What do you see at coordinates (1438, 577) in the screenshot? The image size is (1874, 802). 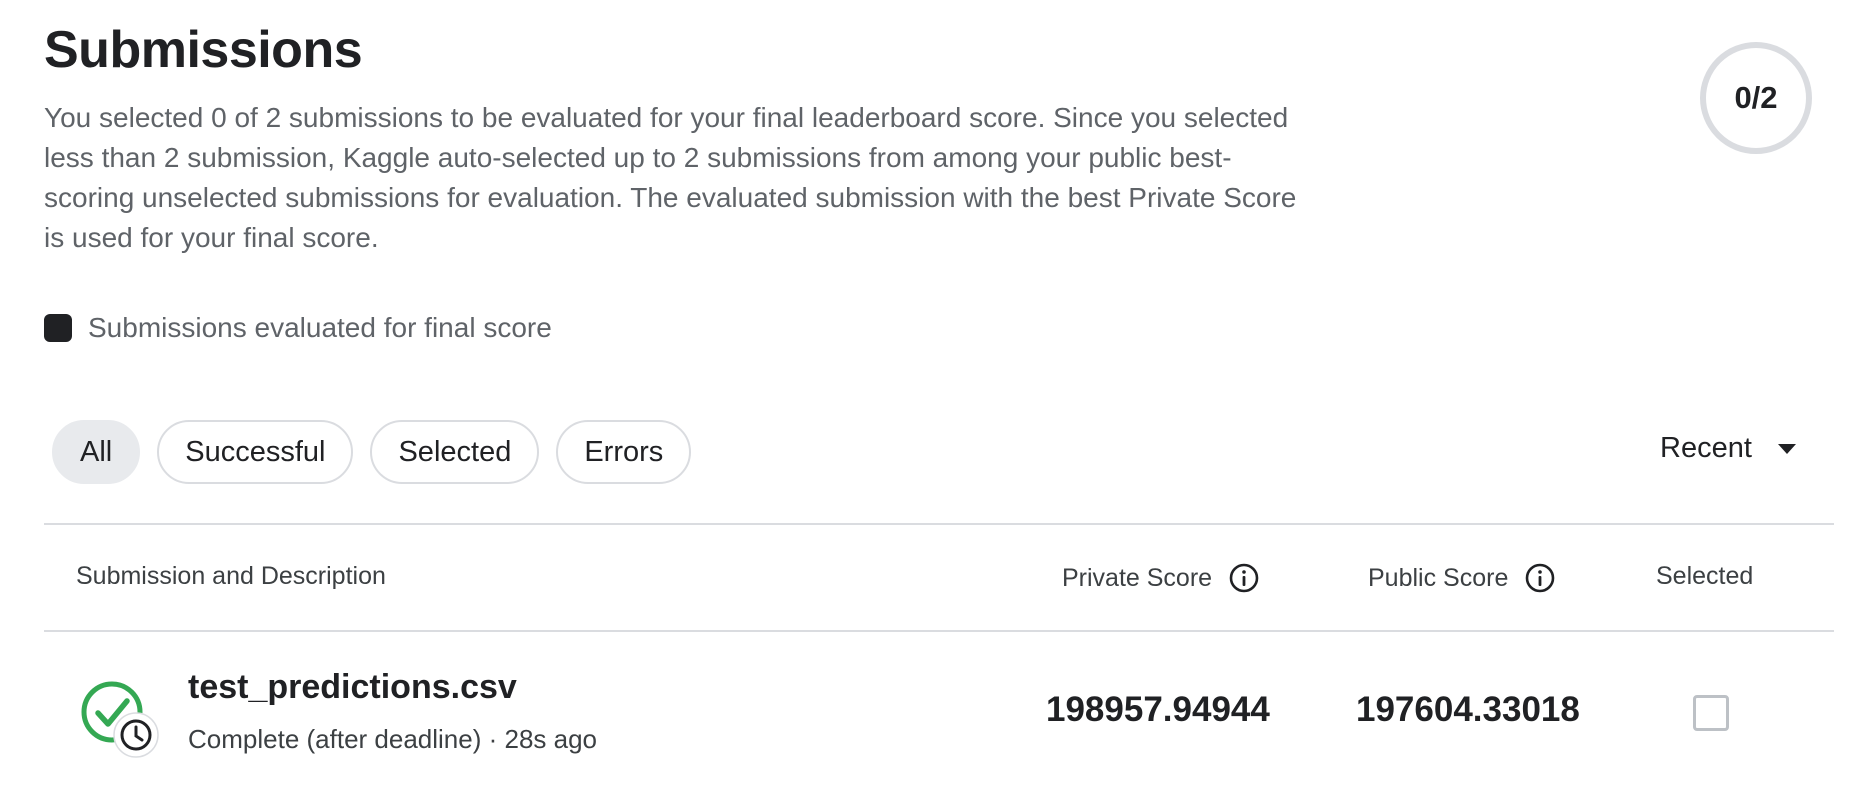 I see `column-header-public-score-label: Public Score` at bounding box center [1438, 577].